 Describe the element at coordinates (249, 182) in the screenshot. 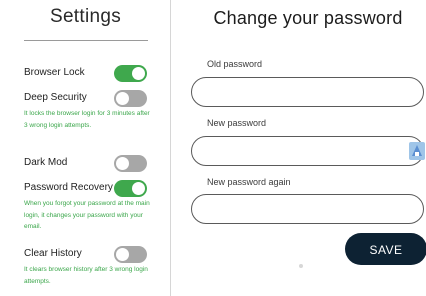

I see `new-password-again-label: New password again` at that location.